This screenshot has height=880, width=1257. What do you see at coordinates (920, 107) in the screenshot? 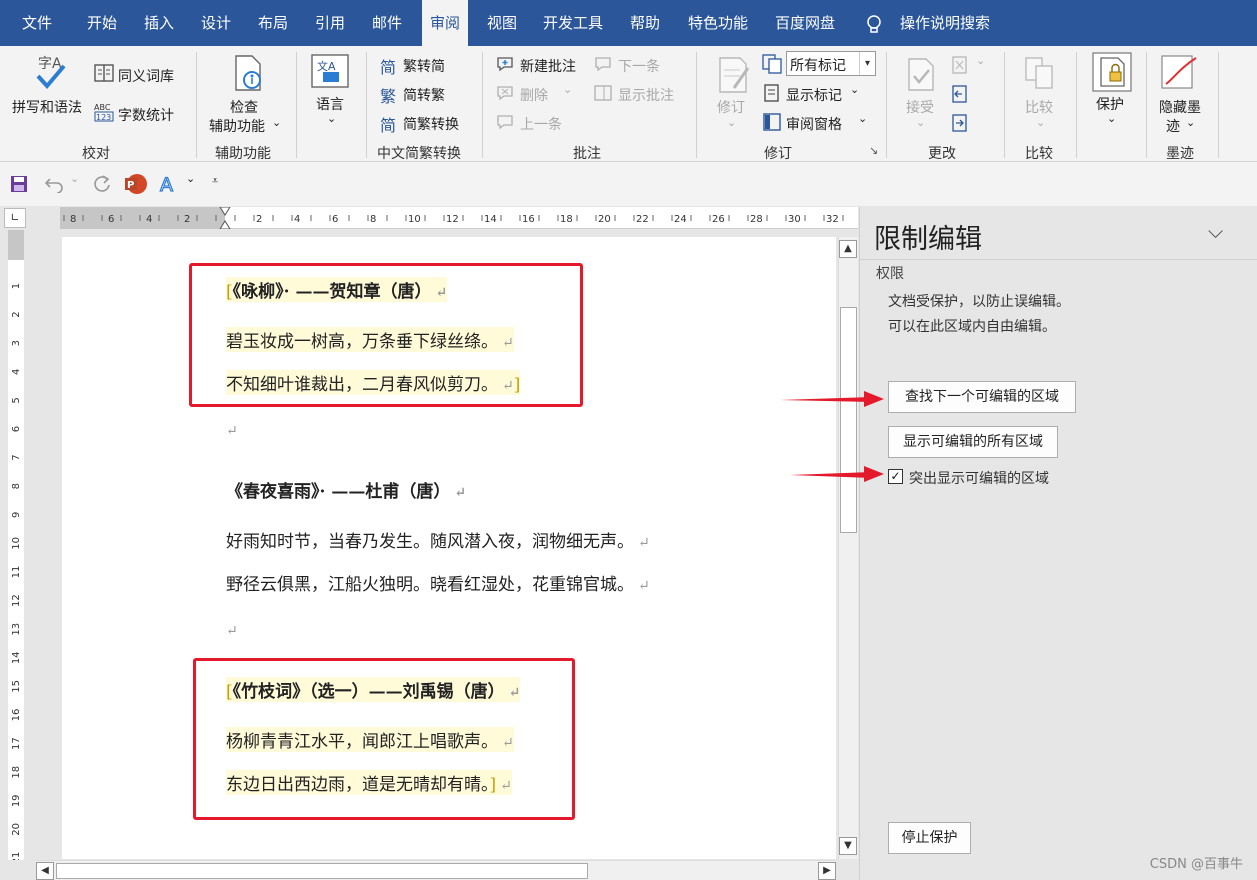
I see `accept-change-button: 接受` at bounding box center [920, 107].